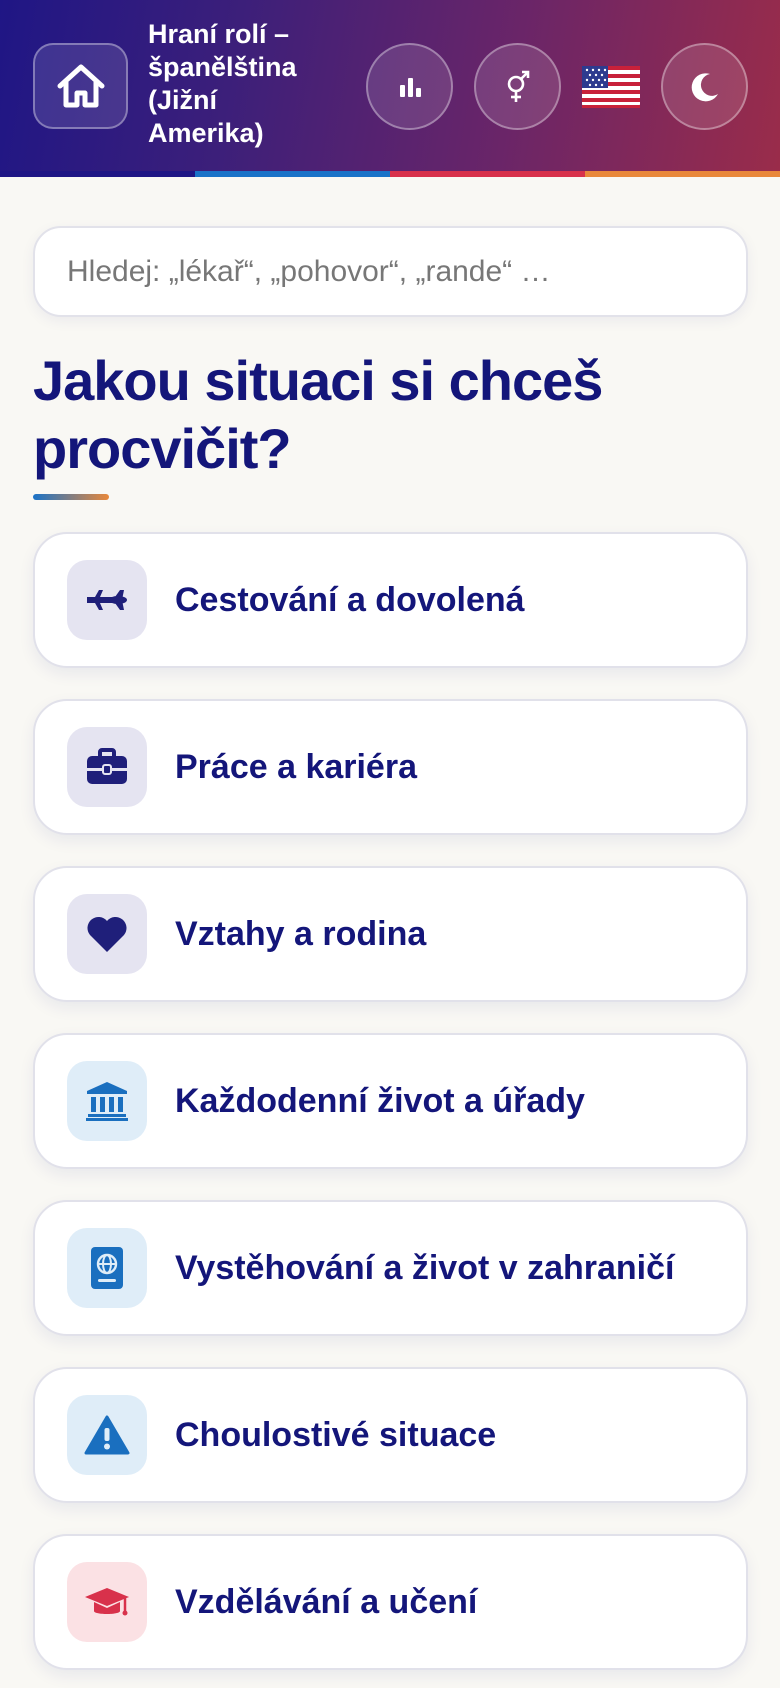 The width and height of the screenshot is (780, 1688). I want to click on gender-button, so click(517, 86).